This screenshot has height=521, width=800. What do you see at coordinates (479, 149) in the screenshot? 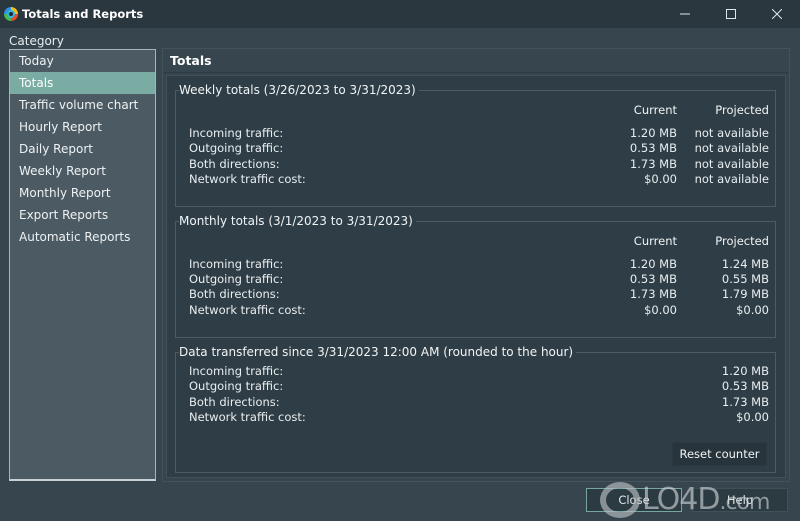
I see `table-row: Outgoing traffic: 0.53 MB not available` at bounding box center [479, 149].